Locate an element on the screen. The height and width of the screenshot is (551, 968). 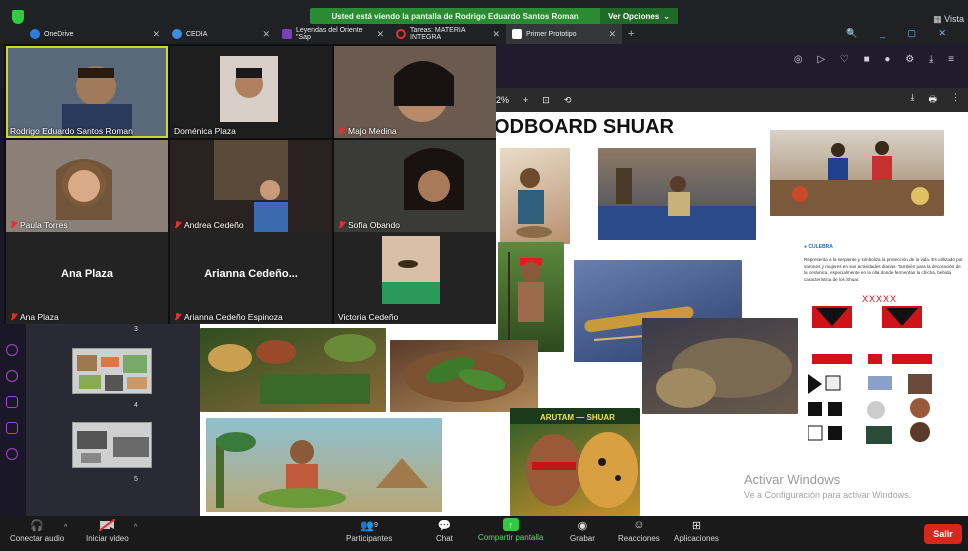
view-options-button: Ver Opciones ⌄ is located at coordinates (639, 16).